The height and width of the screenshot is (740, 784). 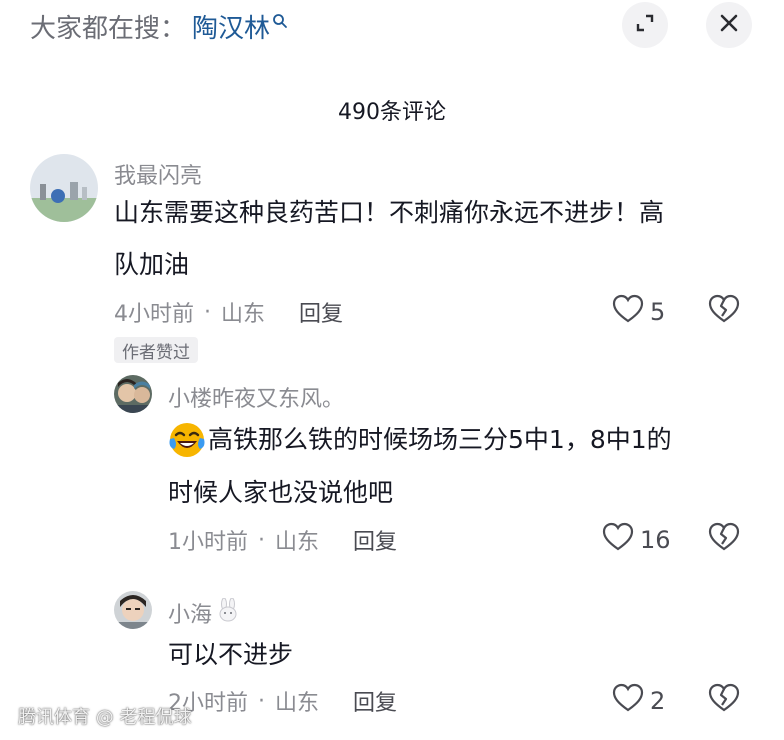 What do you see at coordinates (208, 542) in the screenshot?
I see `reply-time: 1小时前` at bounding box center [208, 542].